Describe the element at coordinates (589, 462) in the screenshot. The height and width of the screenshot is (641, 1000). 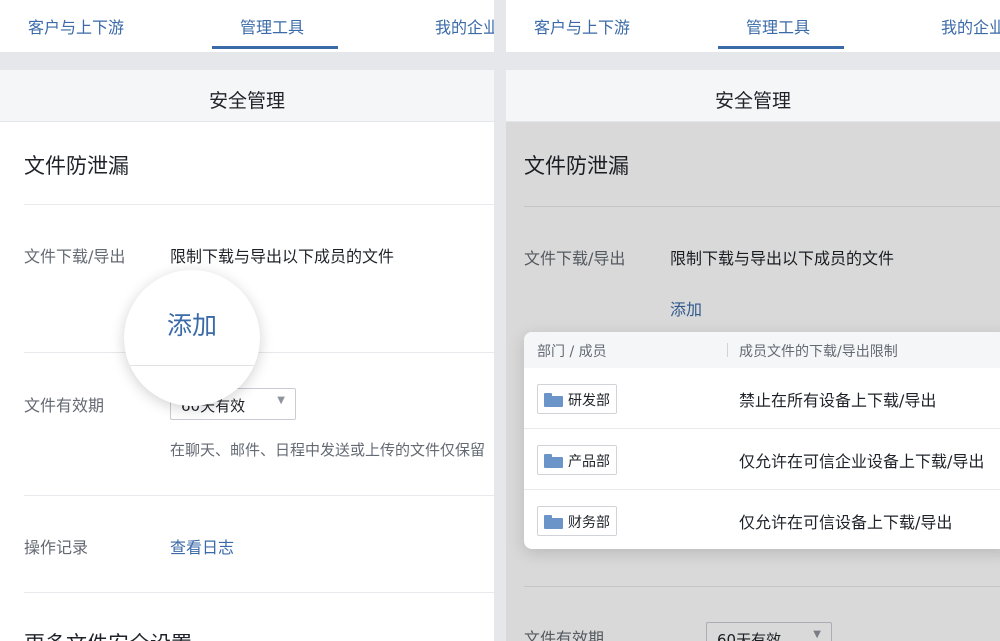
I see `dept-name: 产品部` at that location.